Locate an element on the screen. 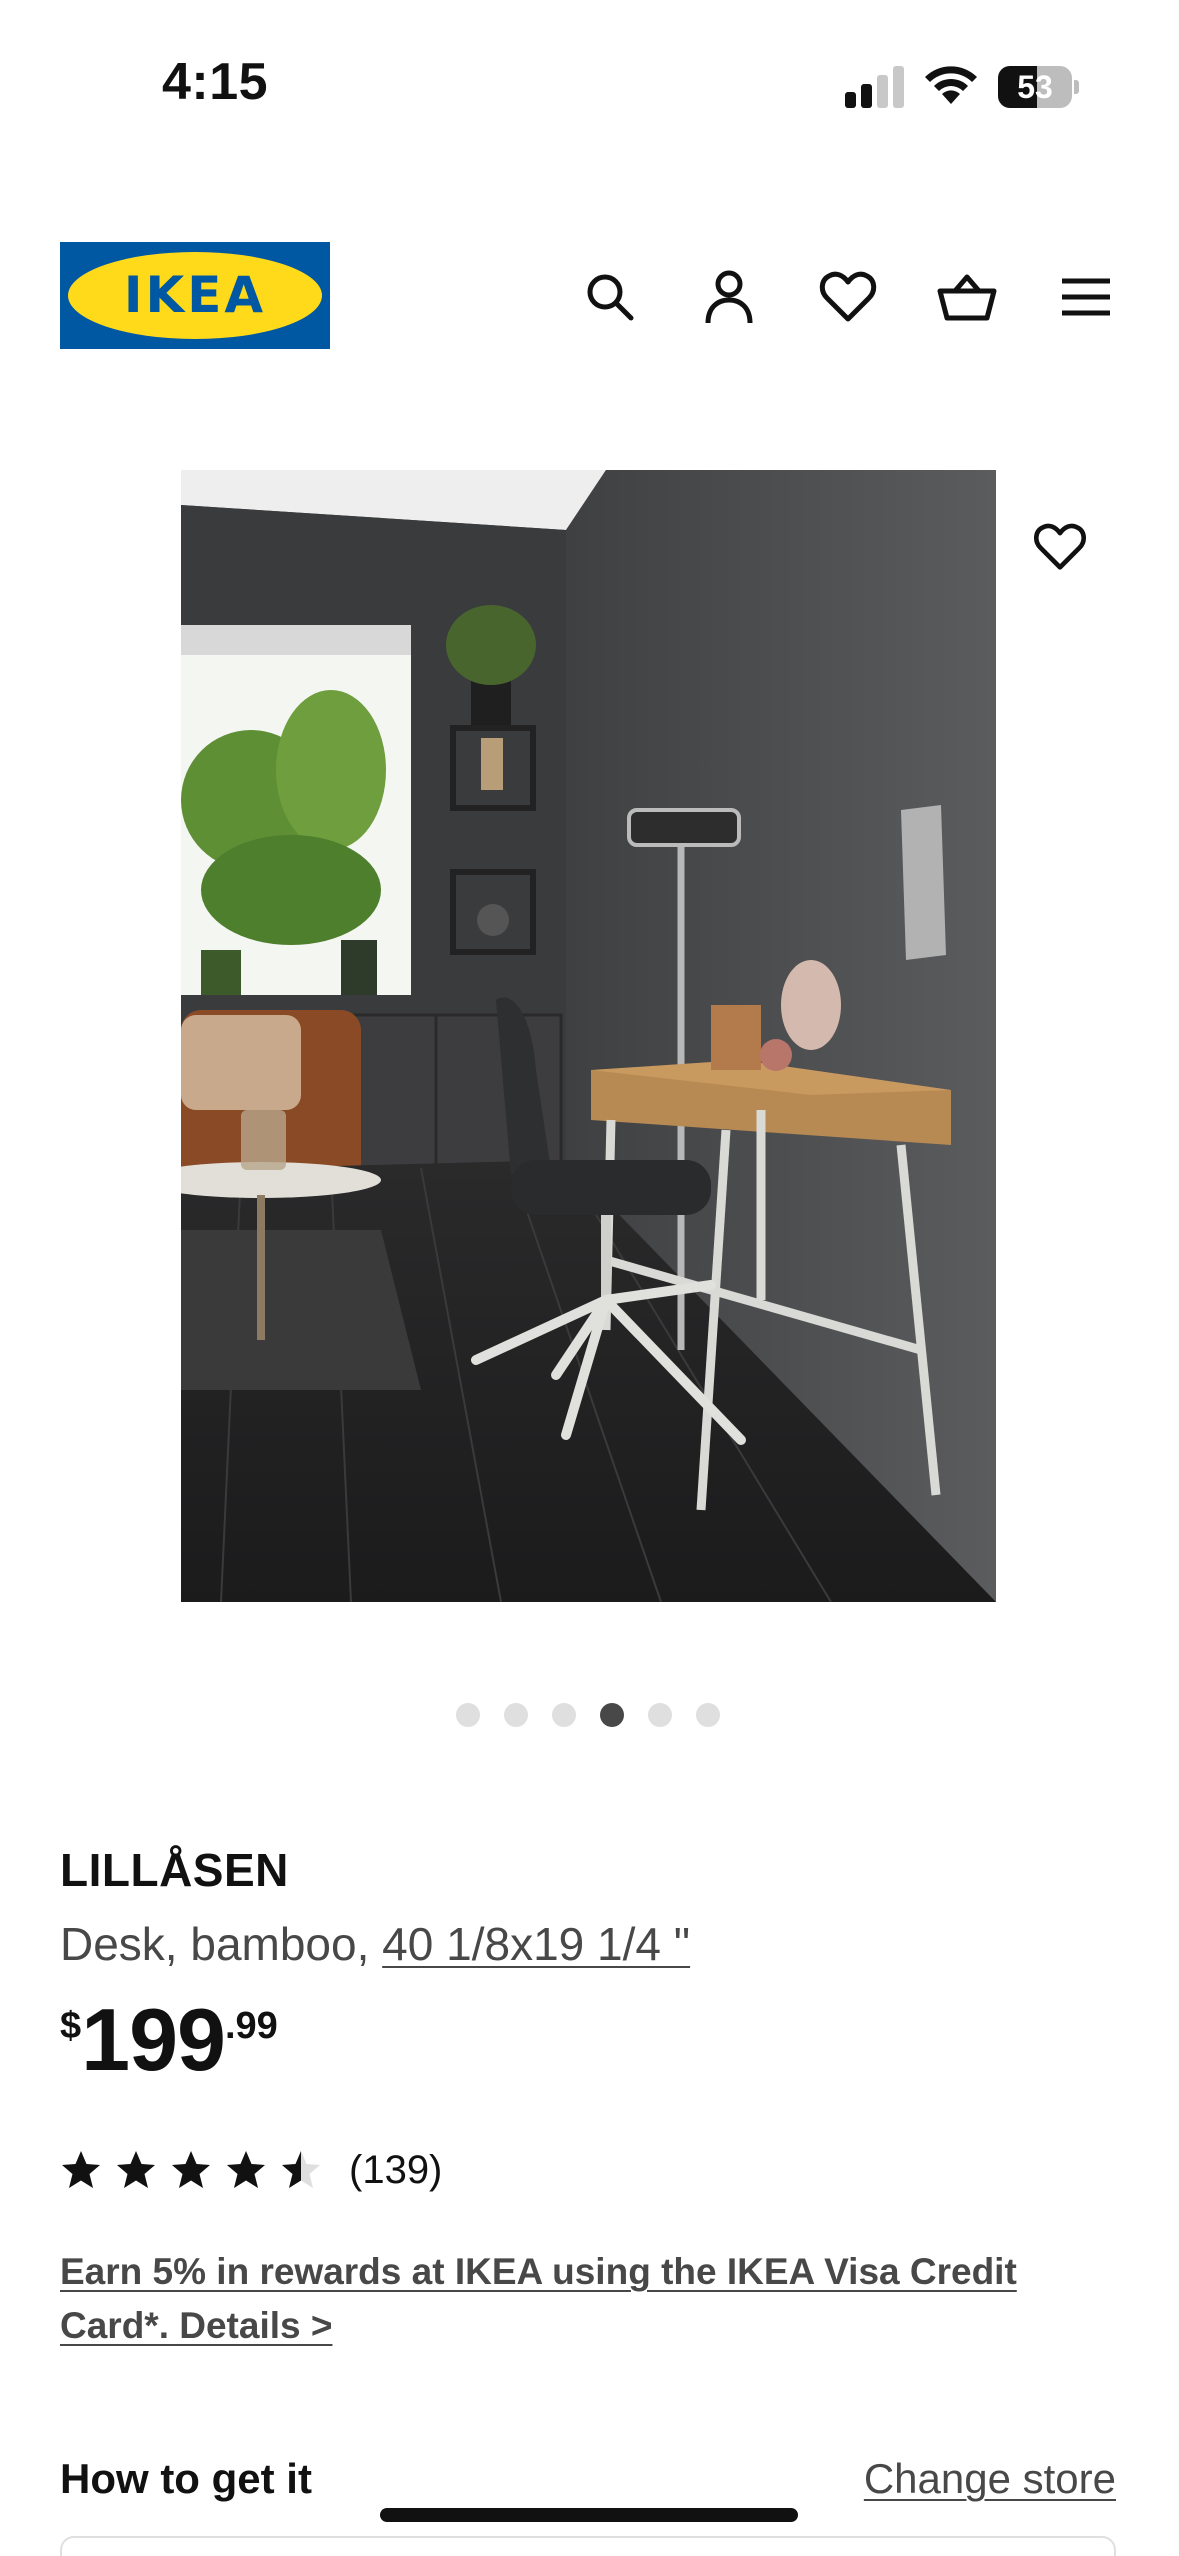  account-icon is located at coordinates (729, 297).